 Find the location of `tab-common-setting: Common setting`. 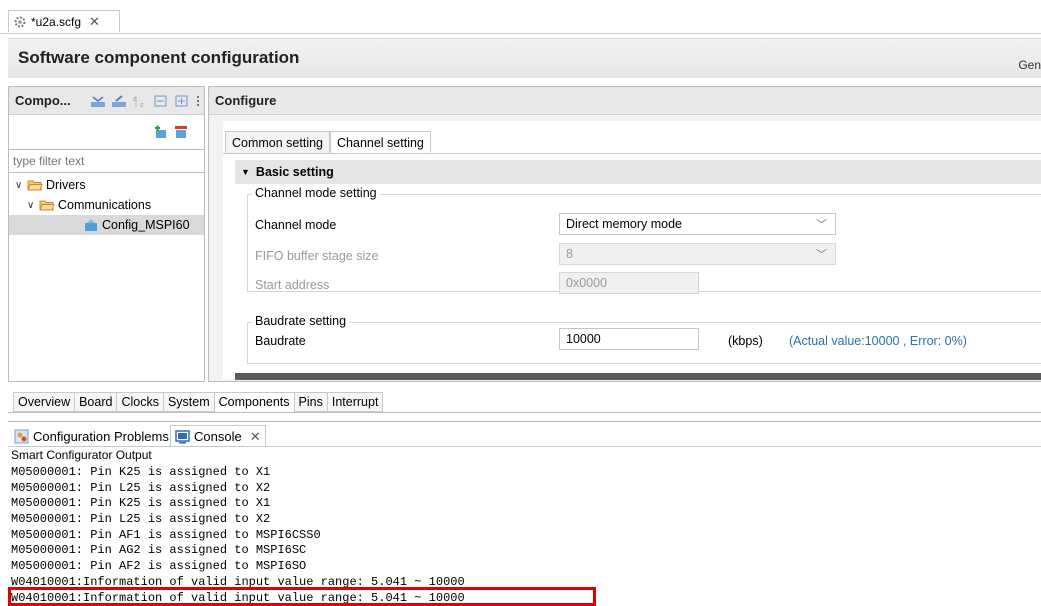

tab-common-setting: Common setting is located at coordinates (278, 142).